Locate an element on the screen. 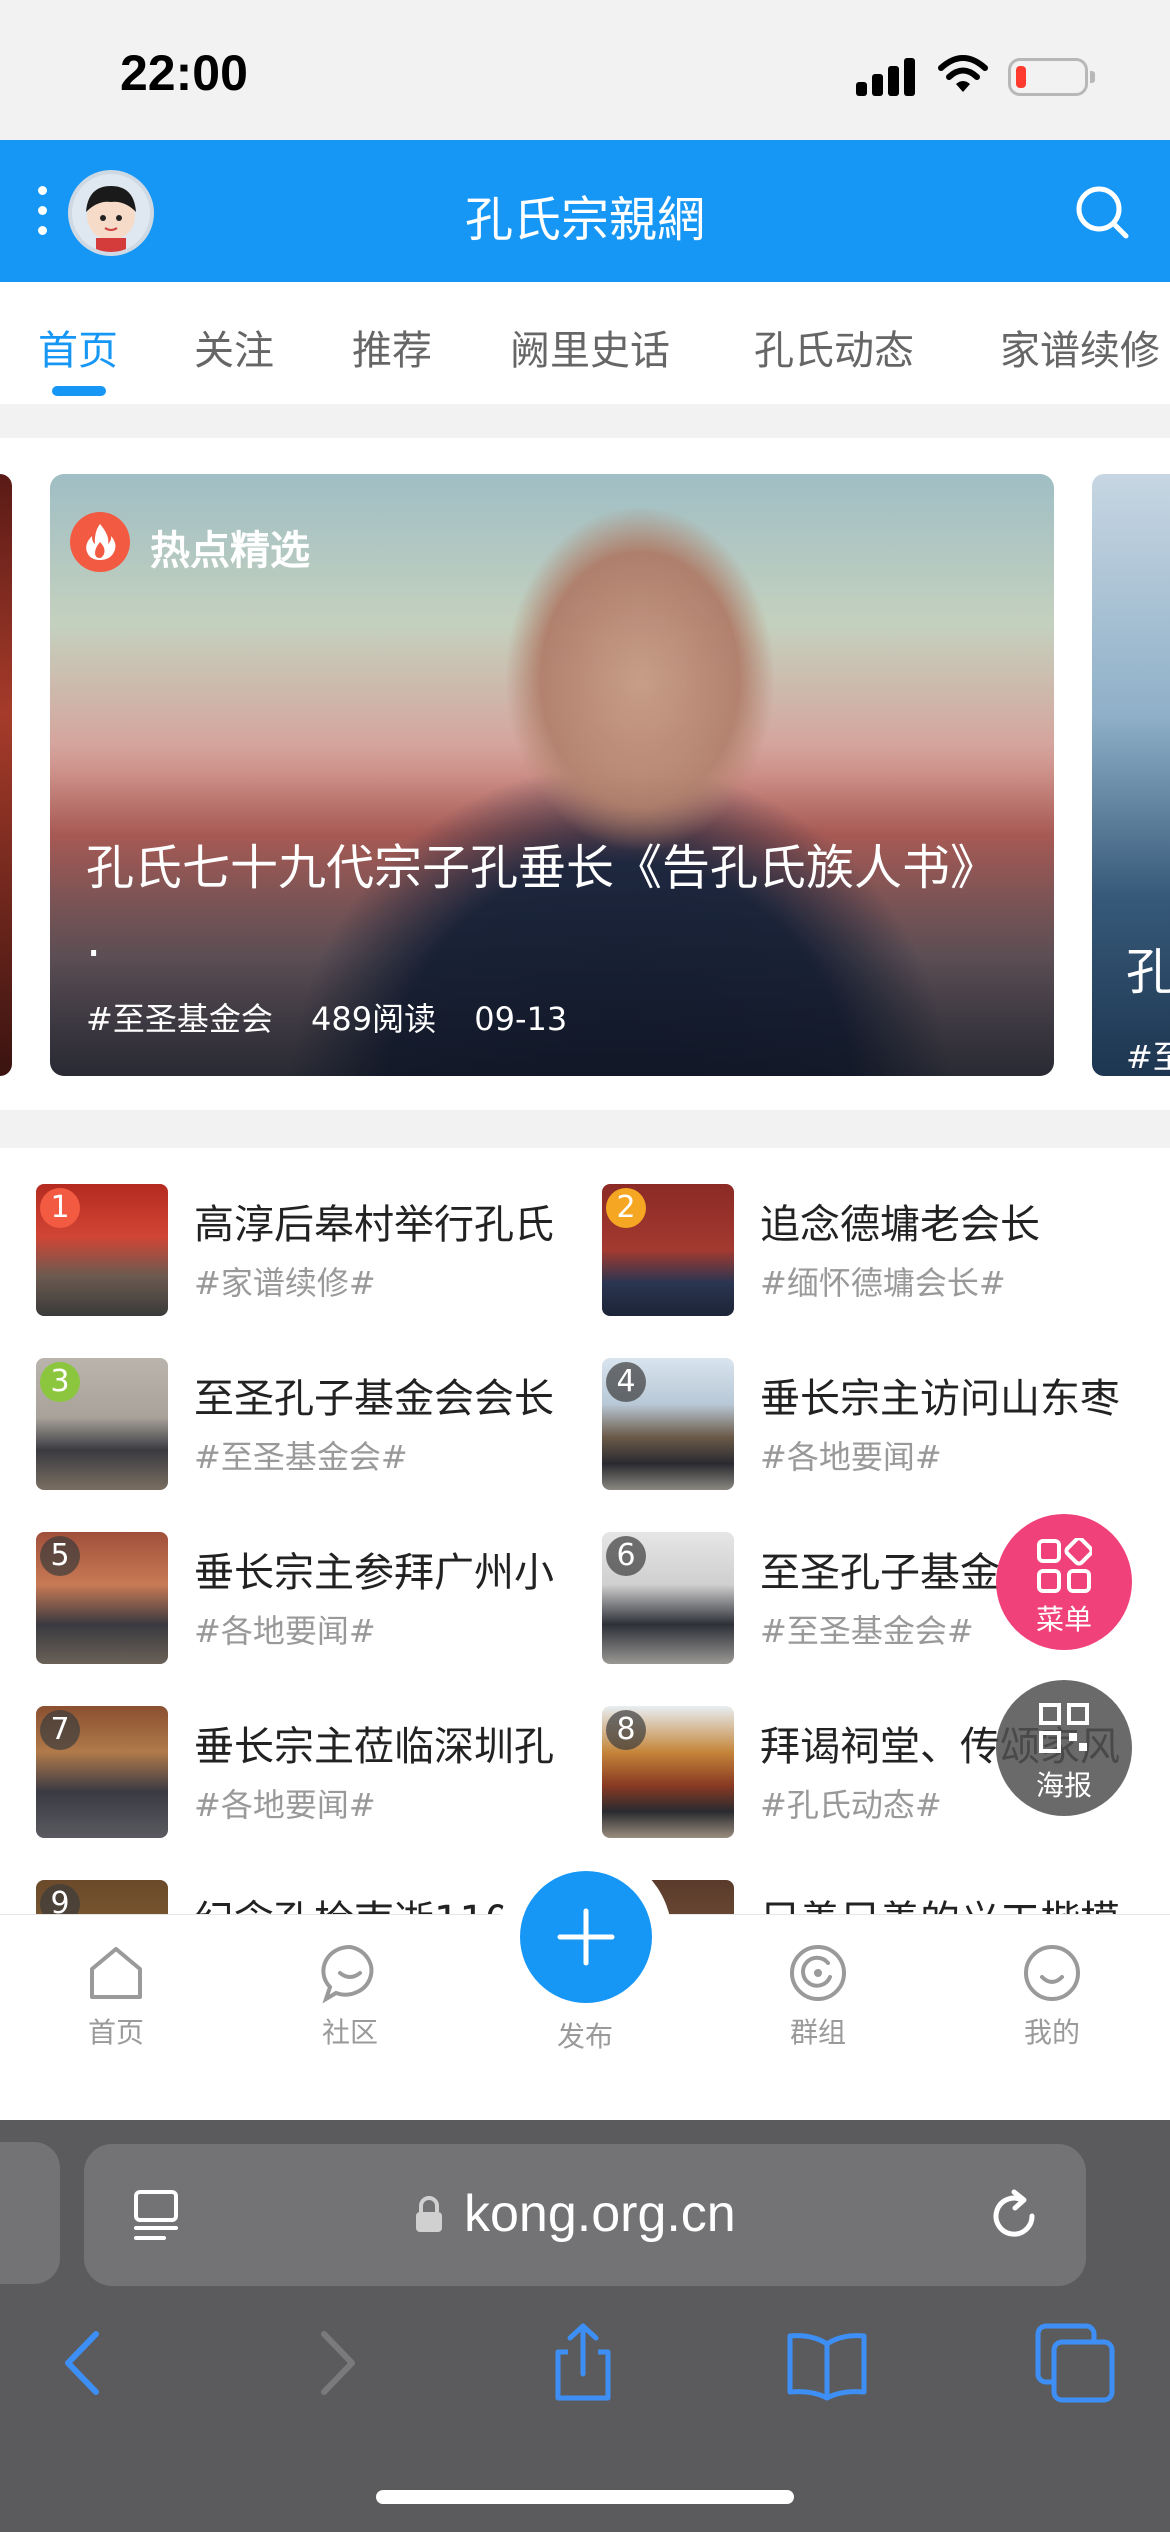 This screenshot has height=2532, width=1170. poster-fab: 海报 is located at coordinates (1064, 1748).